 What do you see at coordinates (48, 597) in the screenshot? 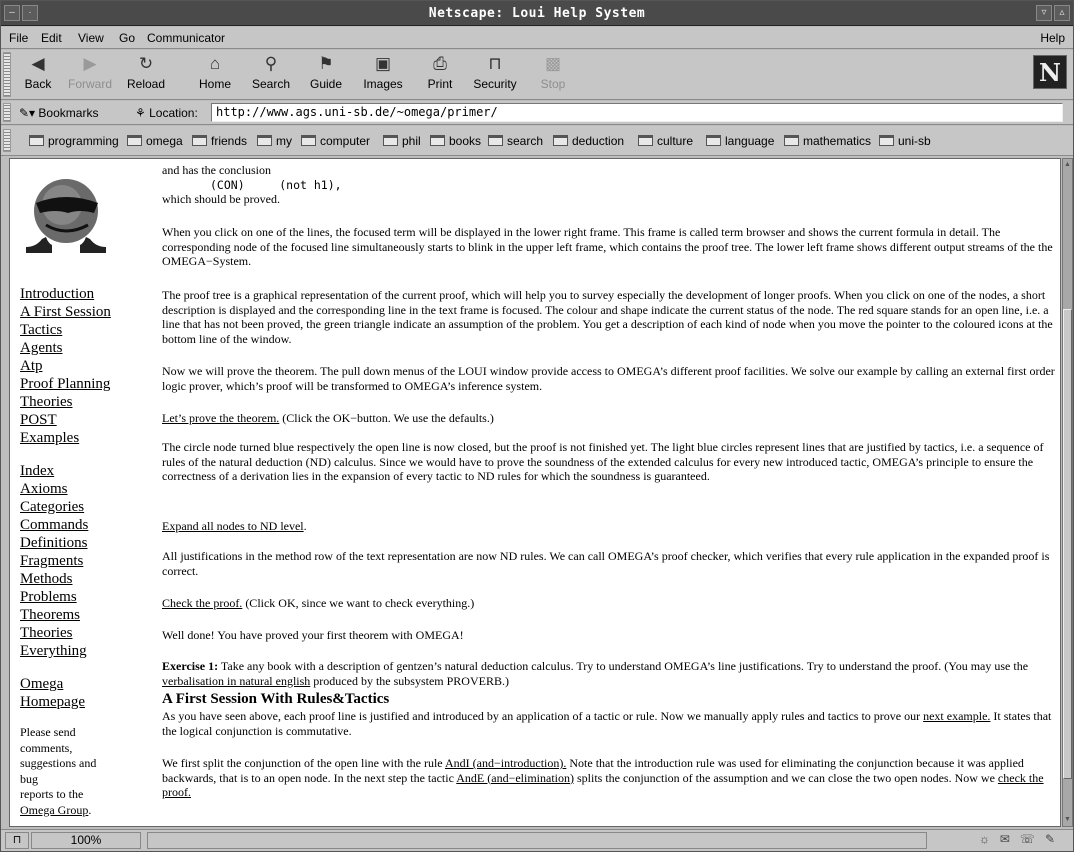
I see `index-link-problems: Problems` at bounding box center [48, 597].